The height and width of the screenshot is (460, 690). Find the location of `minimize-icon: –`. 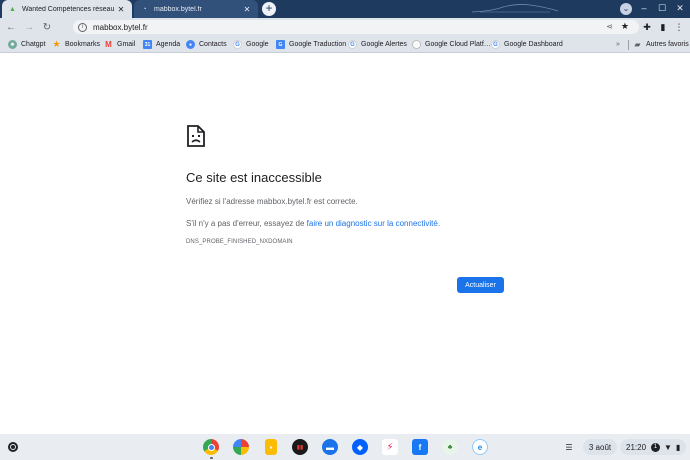

minimize-icon: – is located at coordinates (644, 8).